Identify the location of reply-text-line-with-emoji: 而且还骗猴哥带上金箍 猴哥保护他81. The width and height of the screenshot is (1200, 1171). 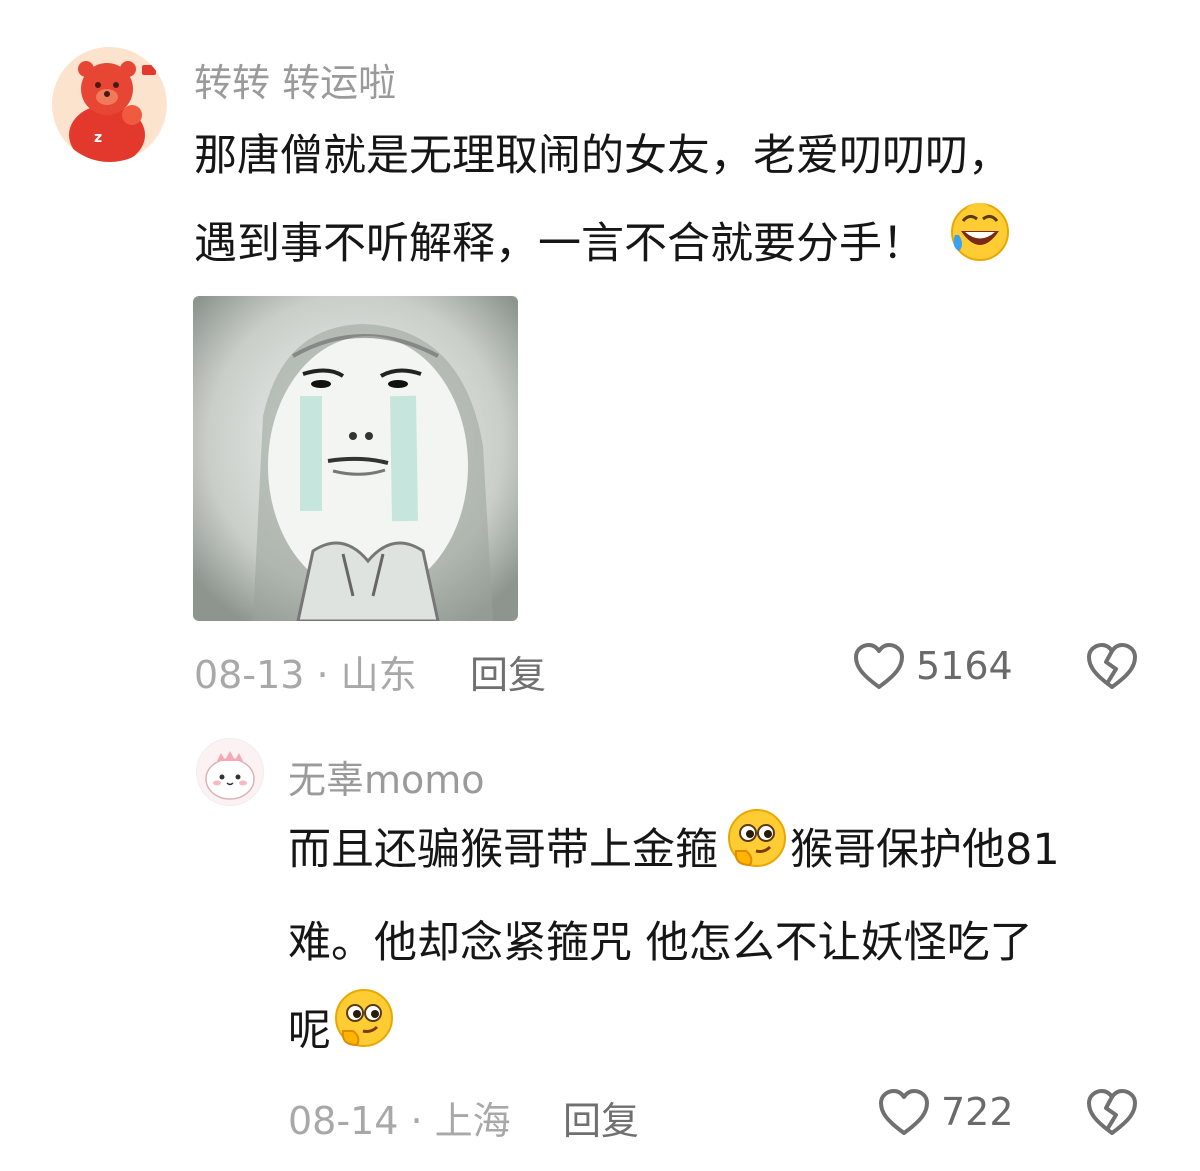
(674, 852).